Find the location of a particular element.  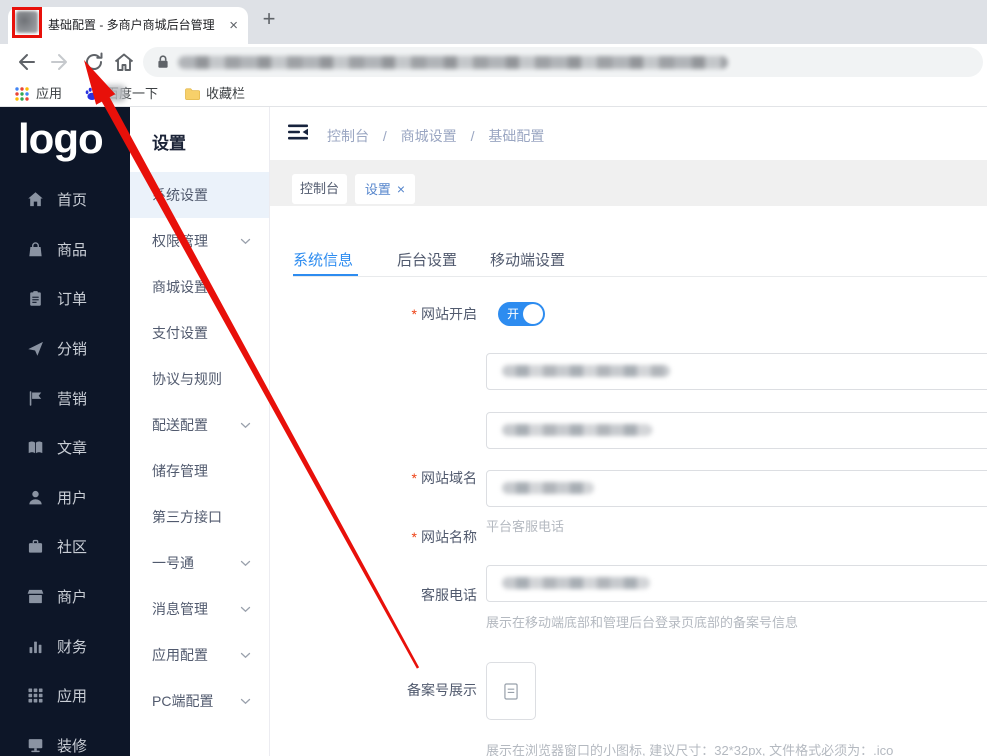

submenu-item-pc-config: PC端配置 is located at coordinates (199, 701).